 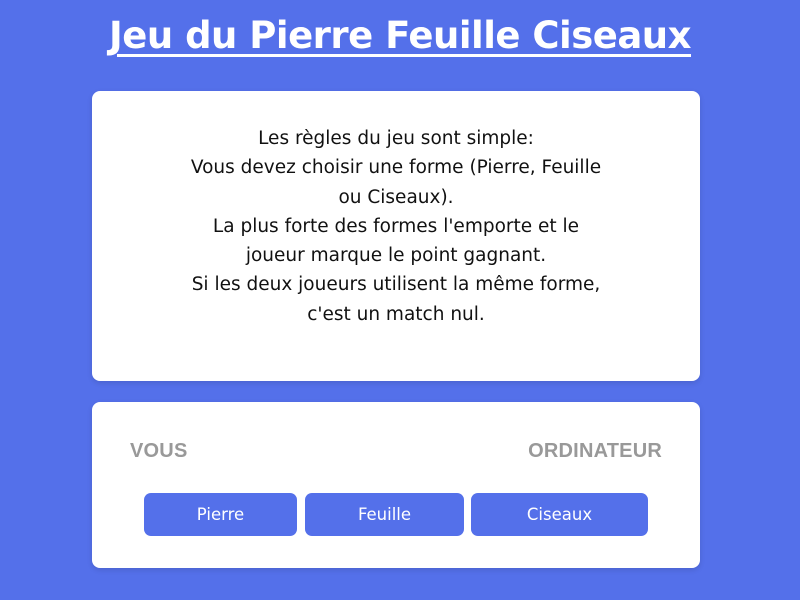 I want to click on player-label: VOUS, so click(x=159, y=451).